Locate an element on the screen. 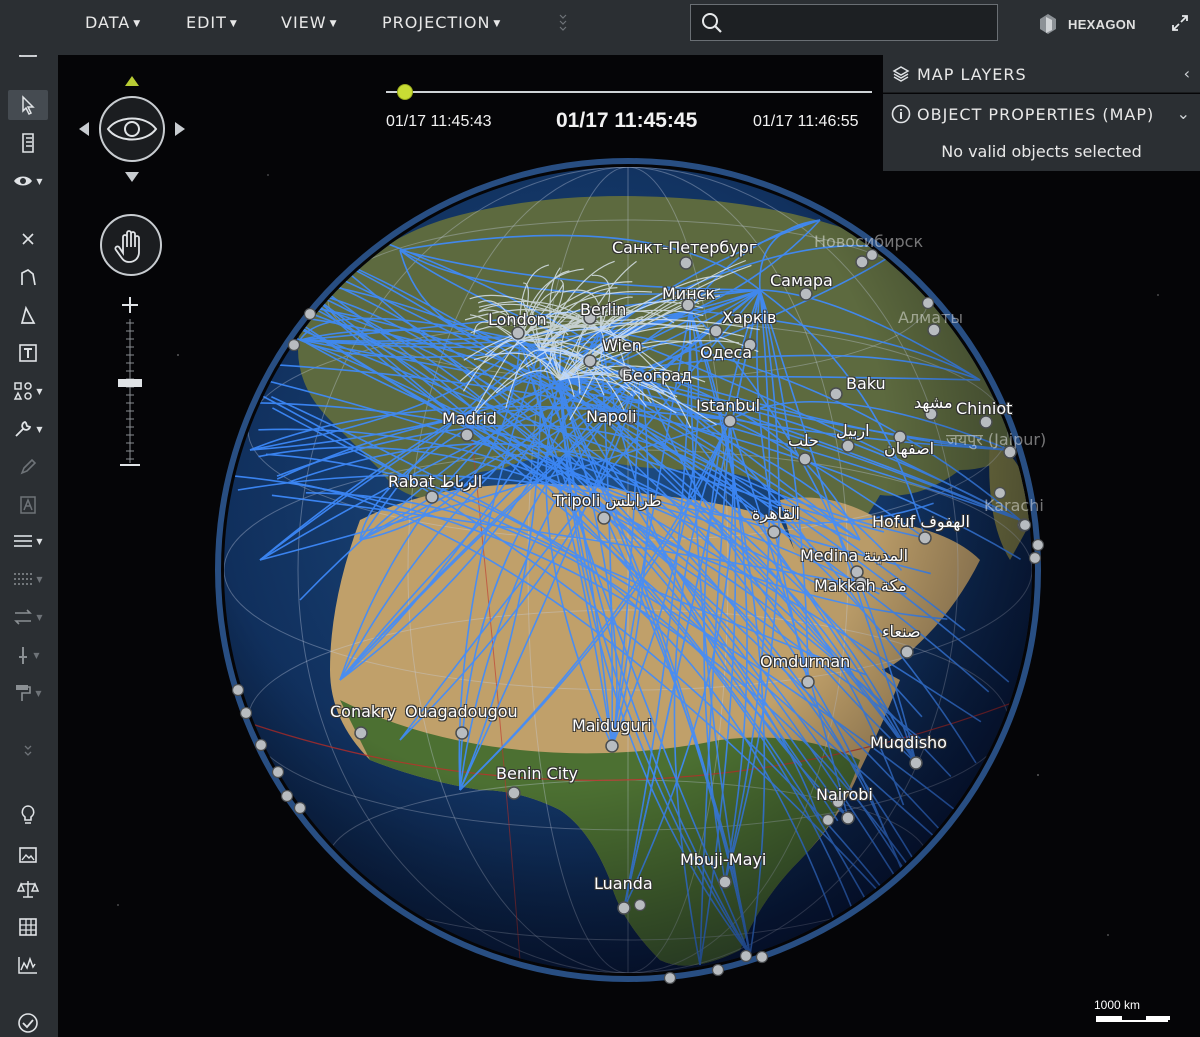  city-label: London is located at coordinates (517, 319).